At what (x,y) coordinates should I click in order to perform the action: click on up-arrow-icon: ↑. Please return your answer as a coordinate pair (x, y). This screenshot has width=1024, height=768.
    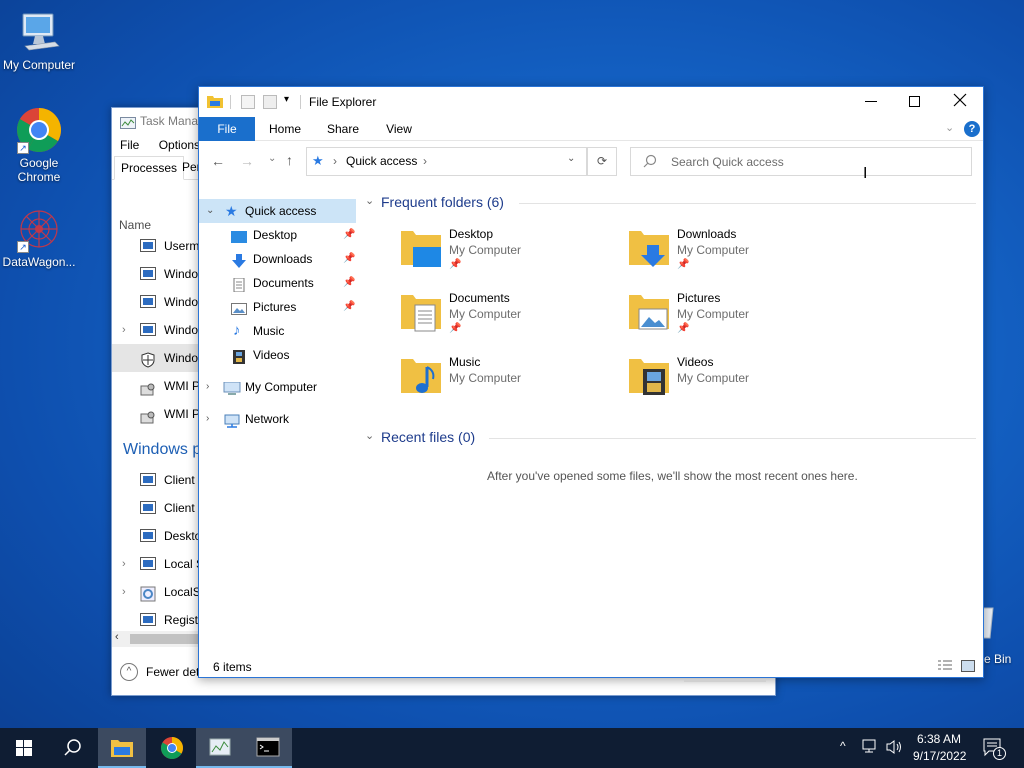
    Looking at the image, I should click on (289, 160).